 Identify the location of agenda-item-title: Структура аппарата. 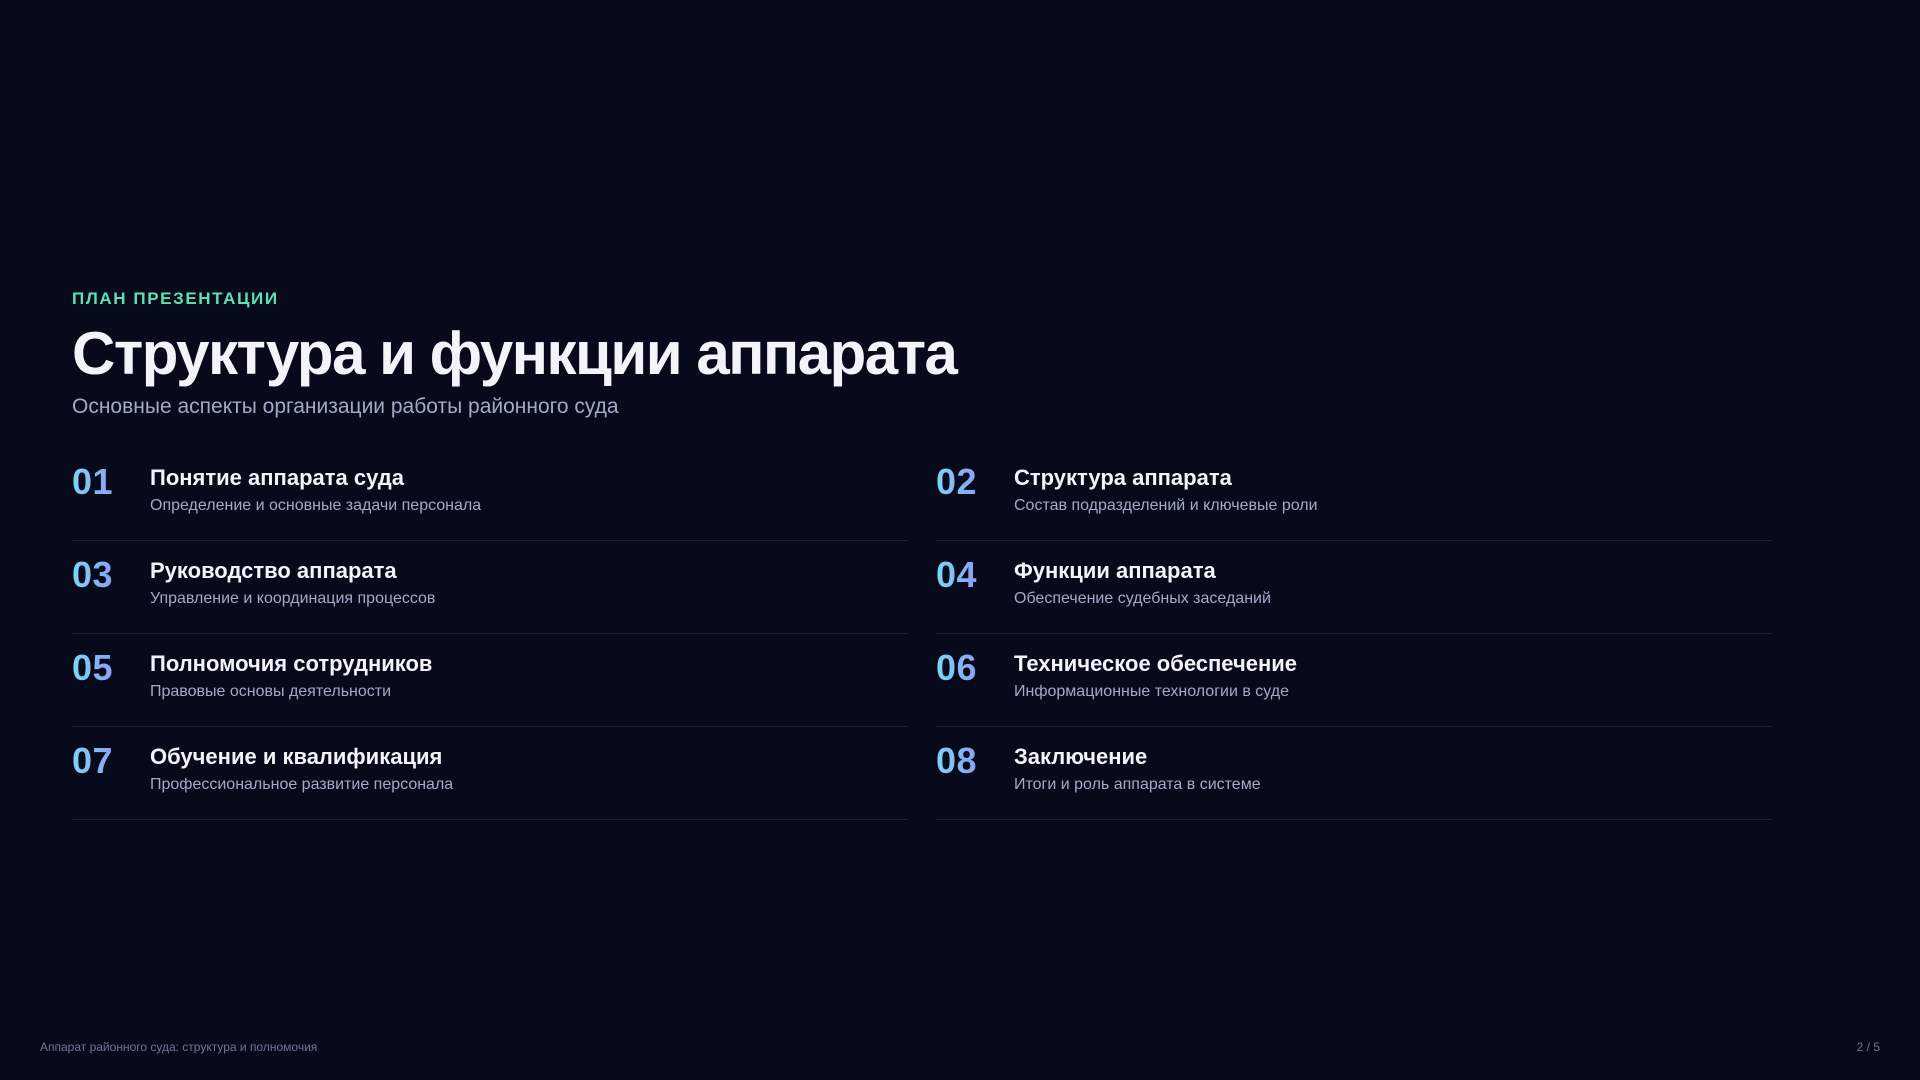
(1123, 477).